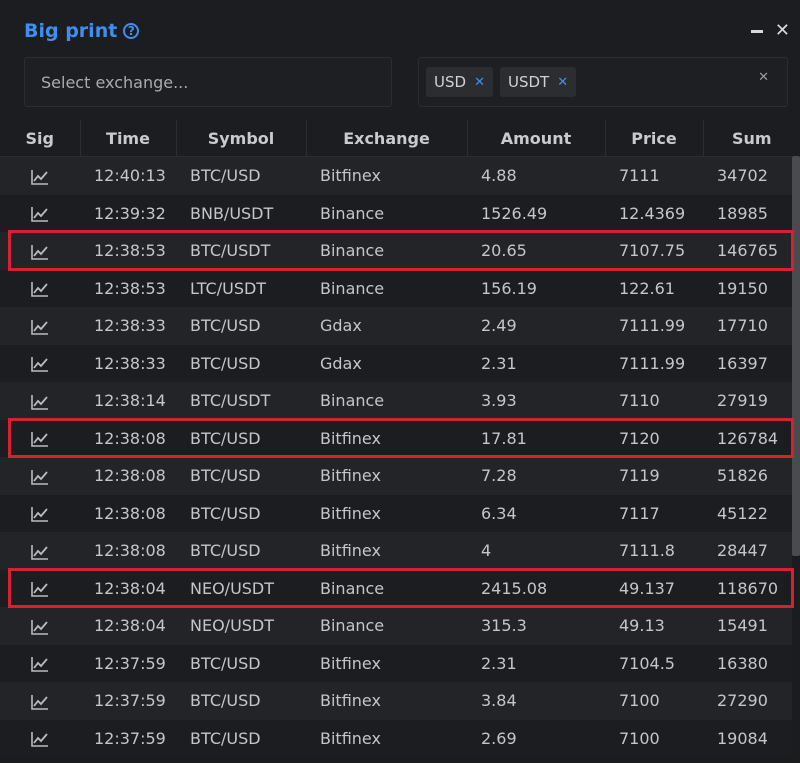  What do you see at coordinates (459, 82) in the screenshot?
I see `chip-usd: USD ✕` at bounding box center [459, 82].